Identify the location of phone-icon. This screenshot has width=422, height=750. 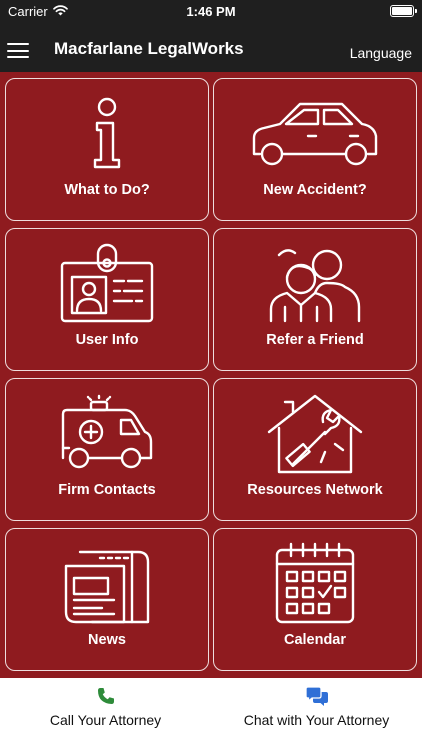
(105, 696).